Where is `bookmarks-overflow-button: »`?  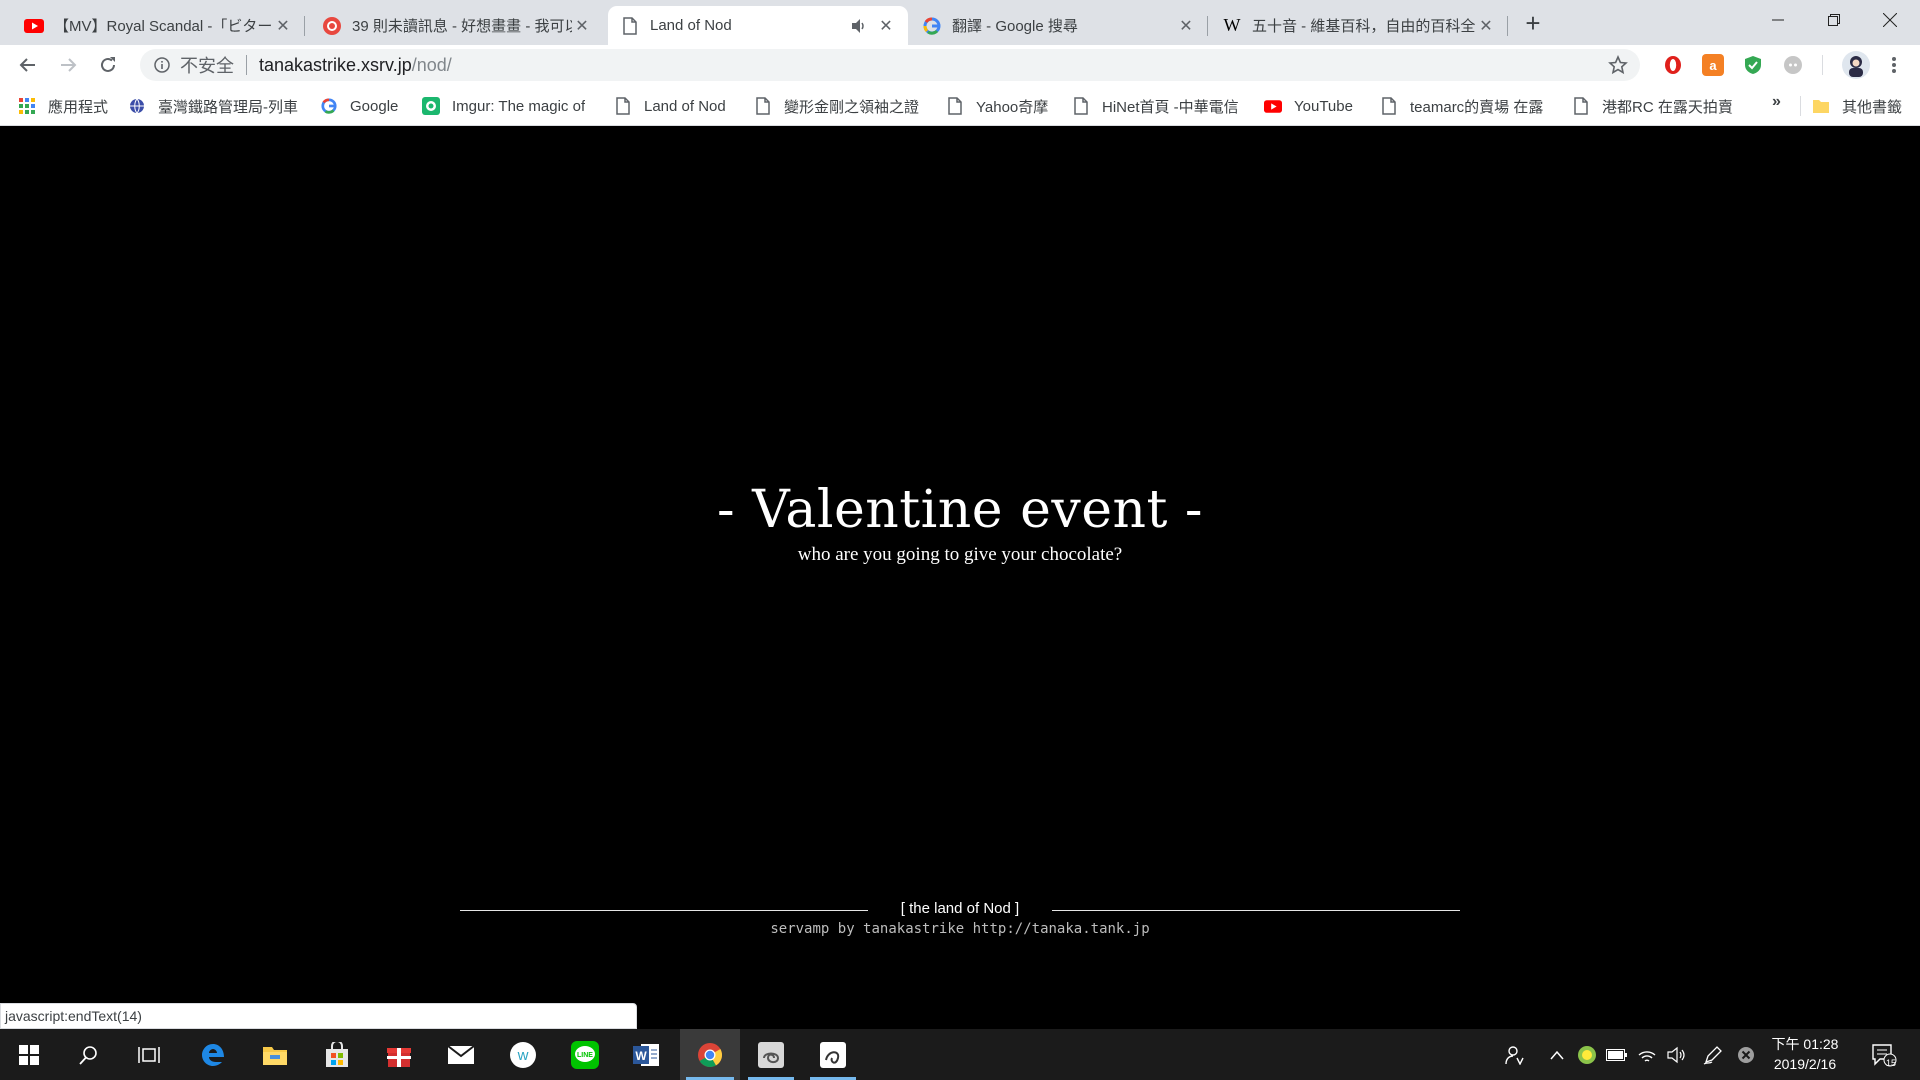
bookmarks-overflow-button: » is located at coordinates (1776, 102).